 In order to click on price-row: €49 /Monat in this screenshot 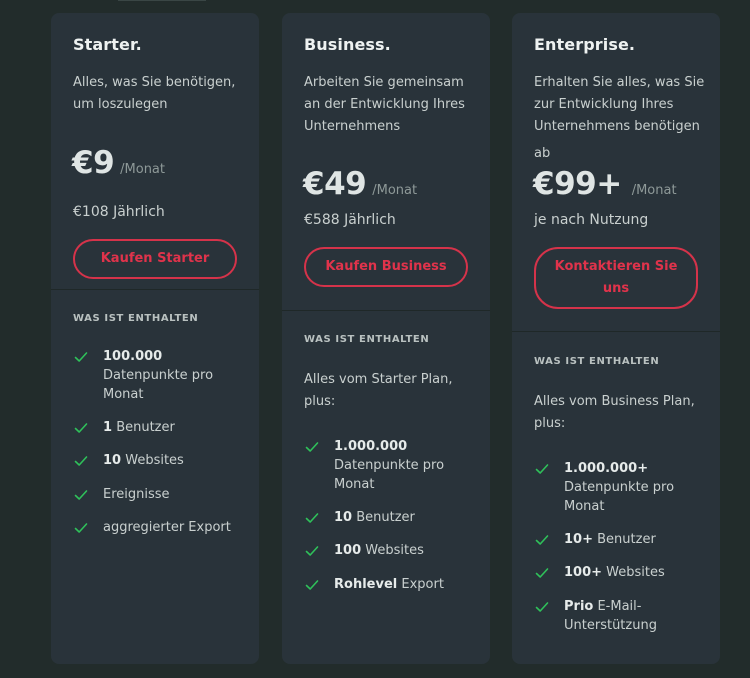, I will do `click(360, 184)`.